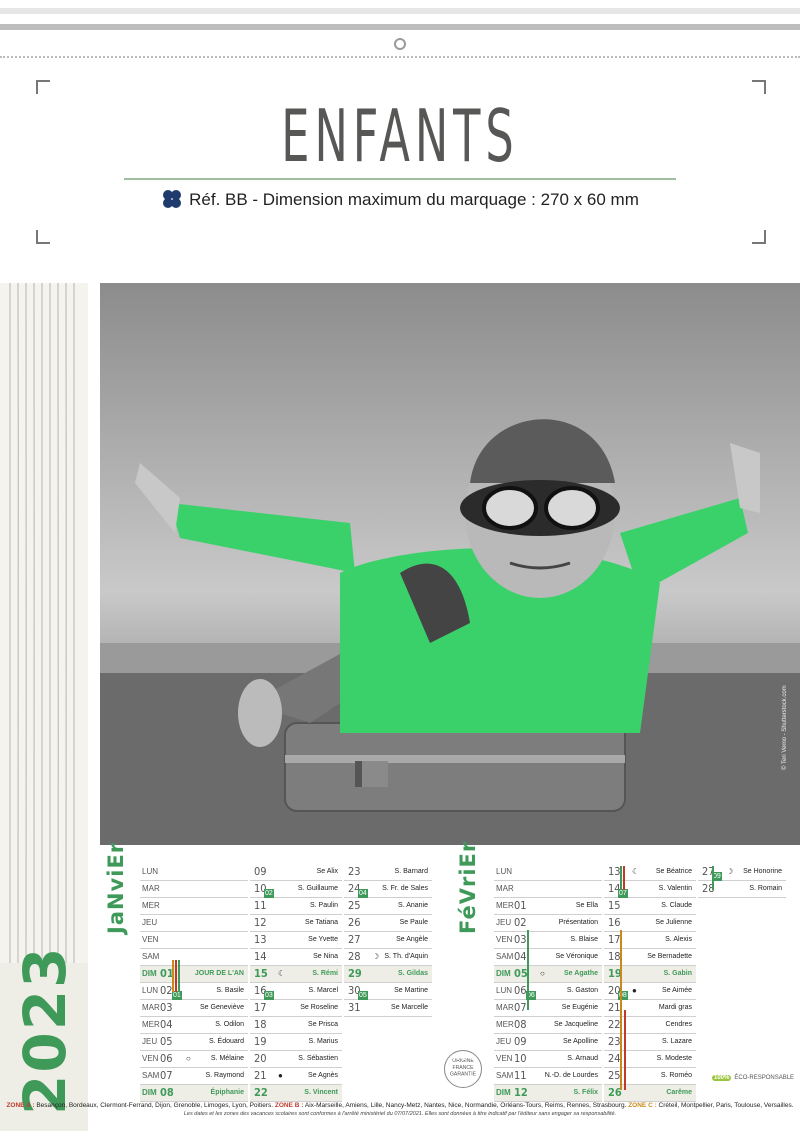 The image size is (800, 1131). What do you see at coordinates (580, 1041) in the screenshot?
I see `saint-name: Se Apolline` at bounding box center [580, 1041].